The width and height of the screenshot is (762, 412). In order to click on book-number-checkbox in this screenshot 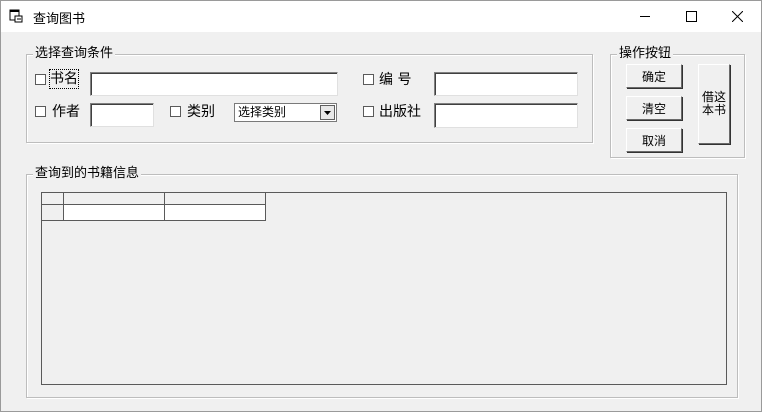, I will do `click(368, 79)`.